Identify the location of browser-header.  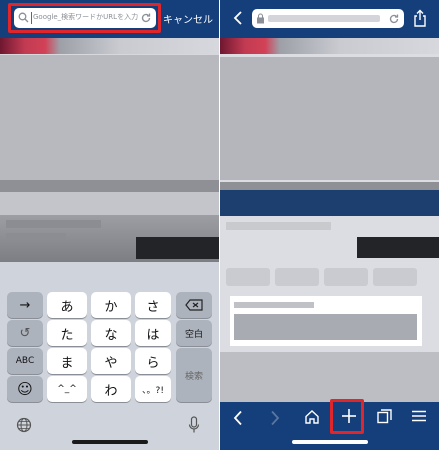
(329, 19).